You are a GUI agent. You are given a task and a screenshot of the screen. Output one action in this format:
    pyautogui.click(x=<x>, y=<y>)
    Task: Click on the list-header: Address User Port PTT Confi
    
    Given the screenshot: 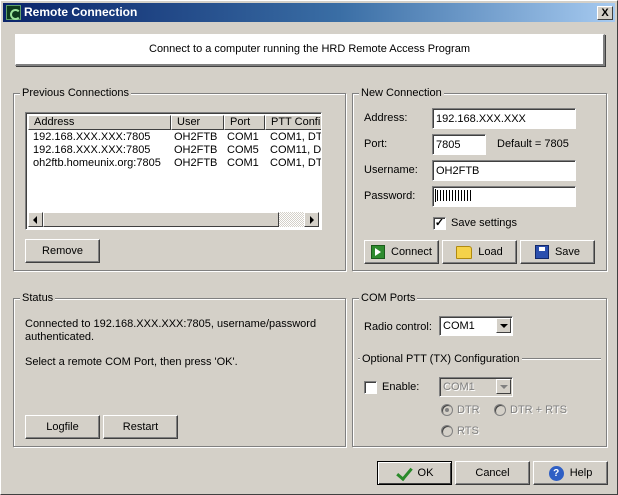 What is the action you would take?
    pyautogui.click(x=174, y=122)
    